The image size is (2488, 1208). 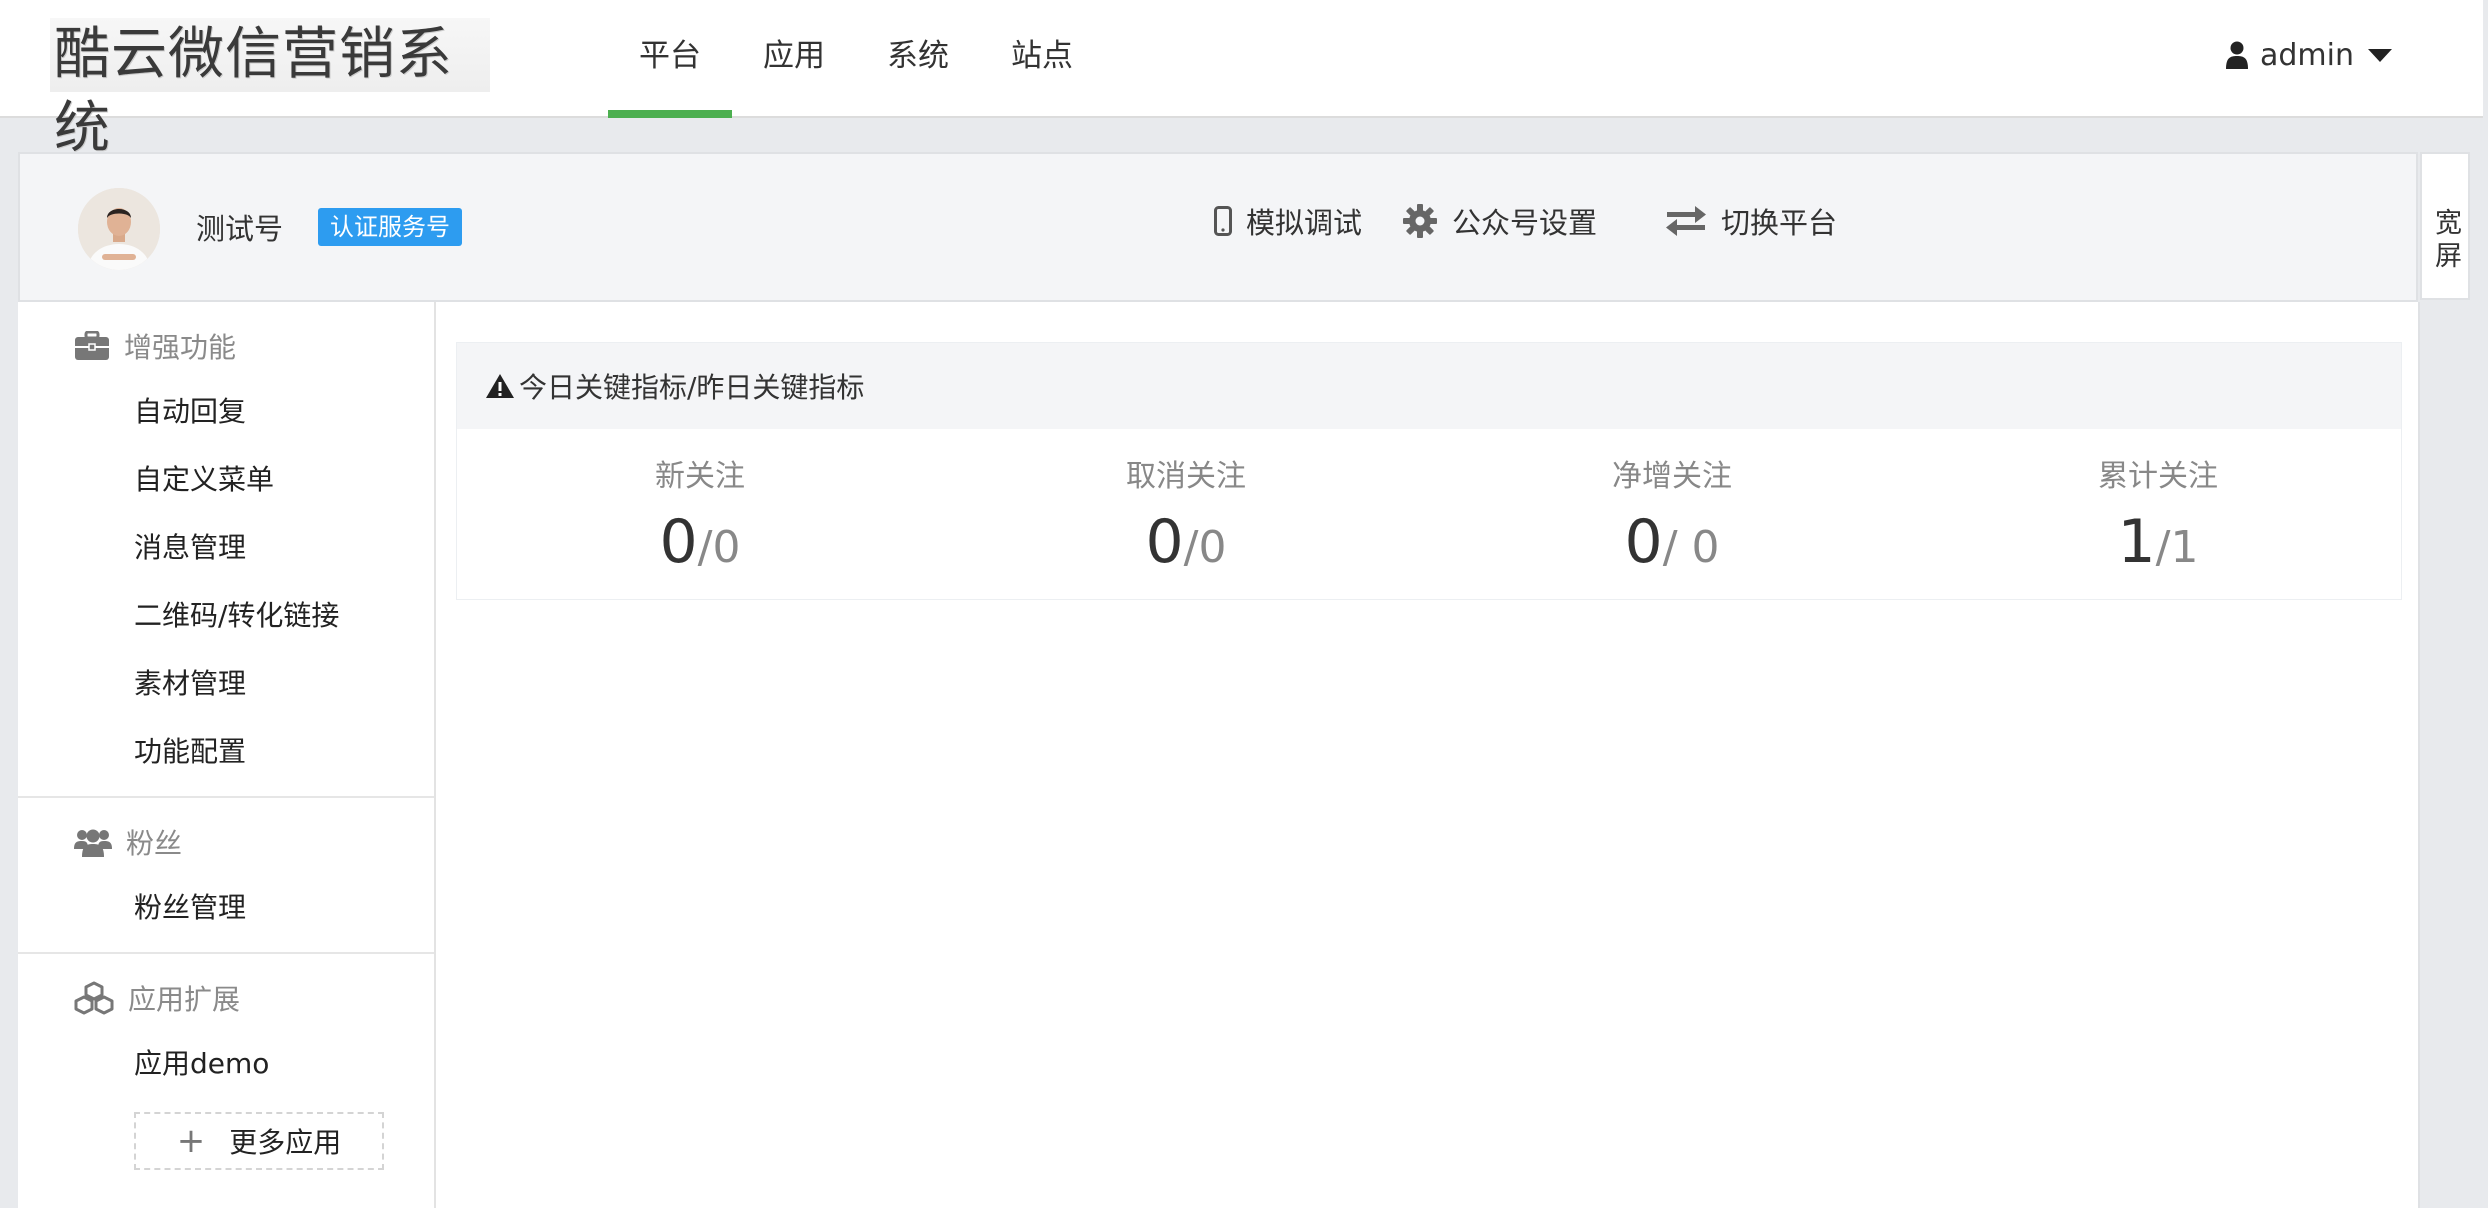 What do you see at coordinates (270, 89) in the screenshot?
I see `brand-logo: 酷云微信营销系统` at bounding box center [270, 89].